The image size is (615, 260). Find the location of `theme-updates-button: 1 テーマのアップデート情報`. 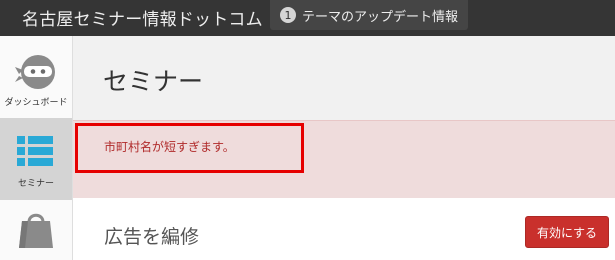

theme-updates-button: 1 テーマのアップデート情報 is located at coordinates (369, 15).